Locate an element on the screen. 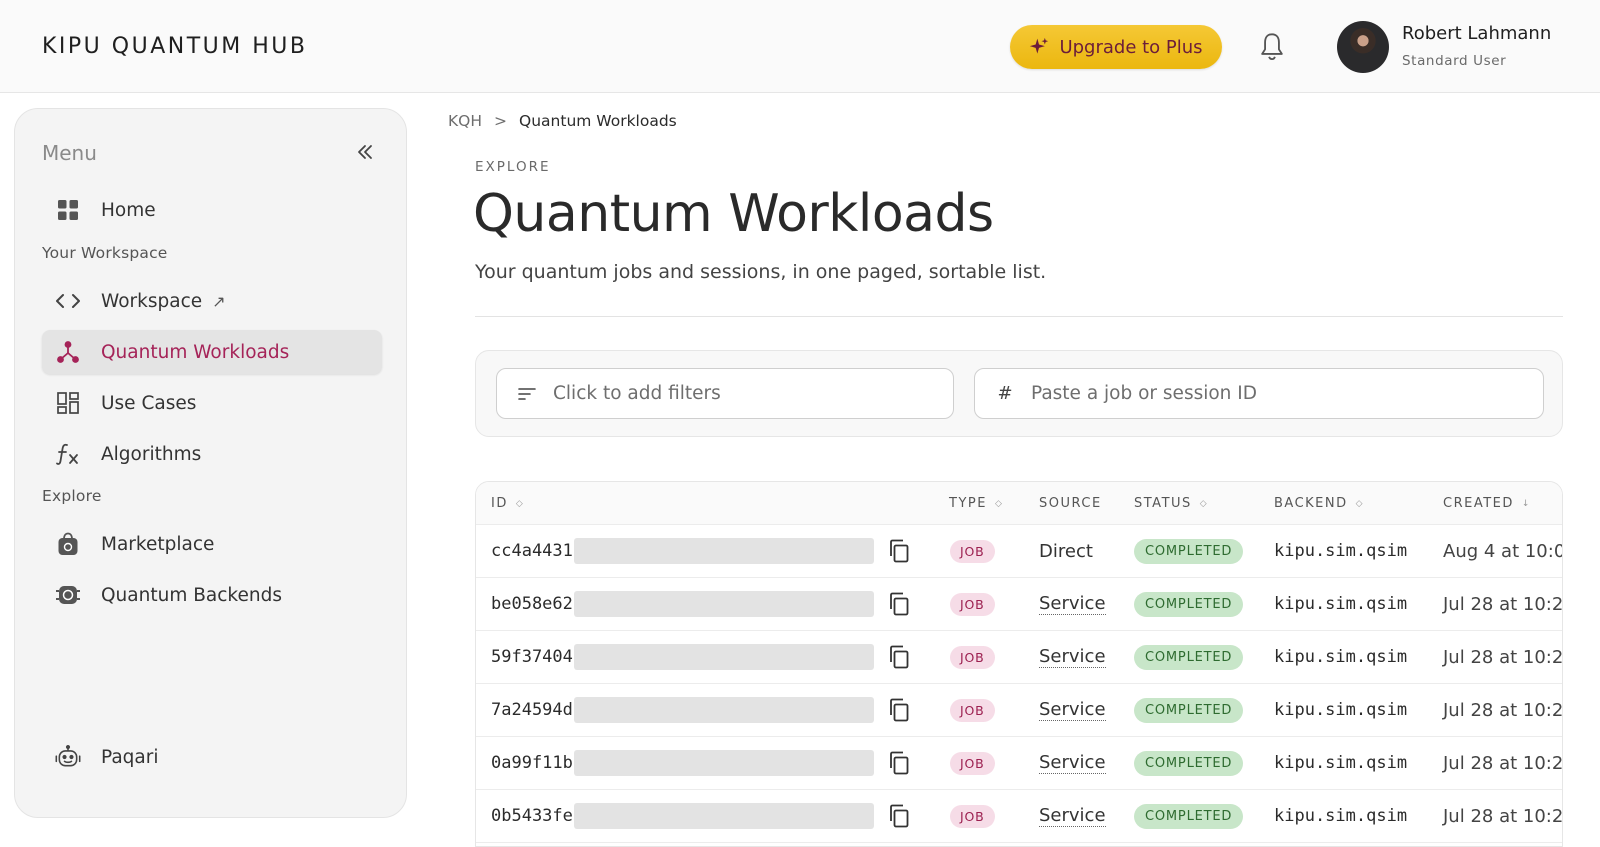  column-header-created: CREATED ↓ is located at coordinates (1486, 503).